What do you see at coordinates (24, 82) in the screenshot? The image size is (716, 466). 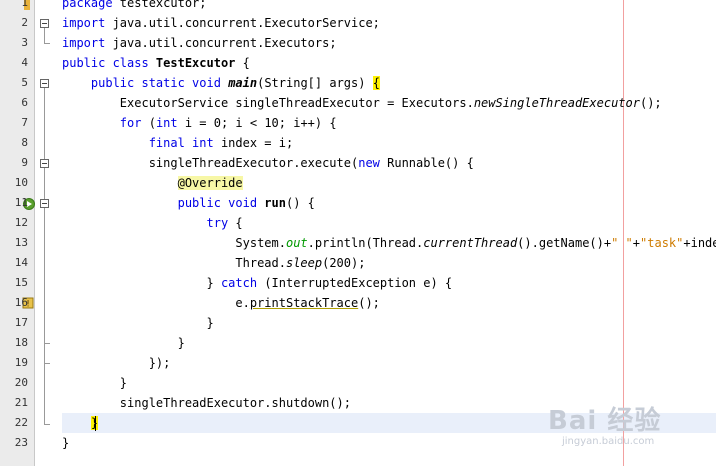 I see `line-number: 5` at bounding box center [24, 82].